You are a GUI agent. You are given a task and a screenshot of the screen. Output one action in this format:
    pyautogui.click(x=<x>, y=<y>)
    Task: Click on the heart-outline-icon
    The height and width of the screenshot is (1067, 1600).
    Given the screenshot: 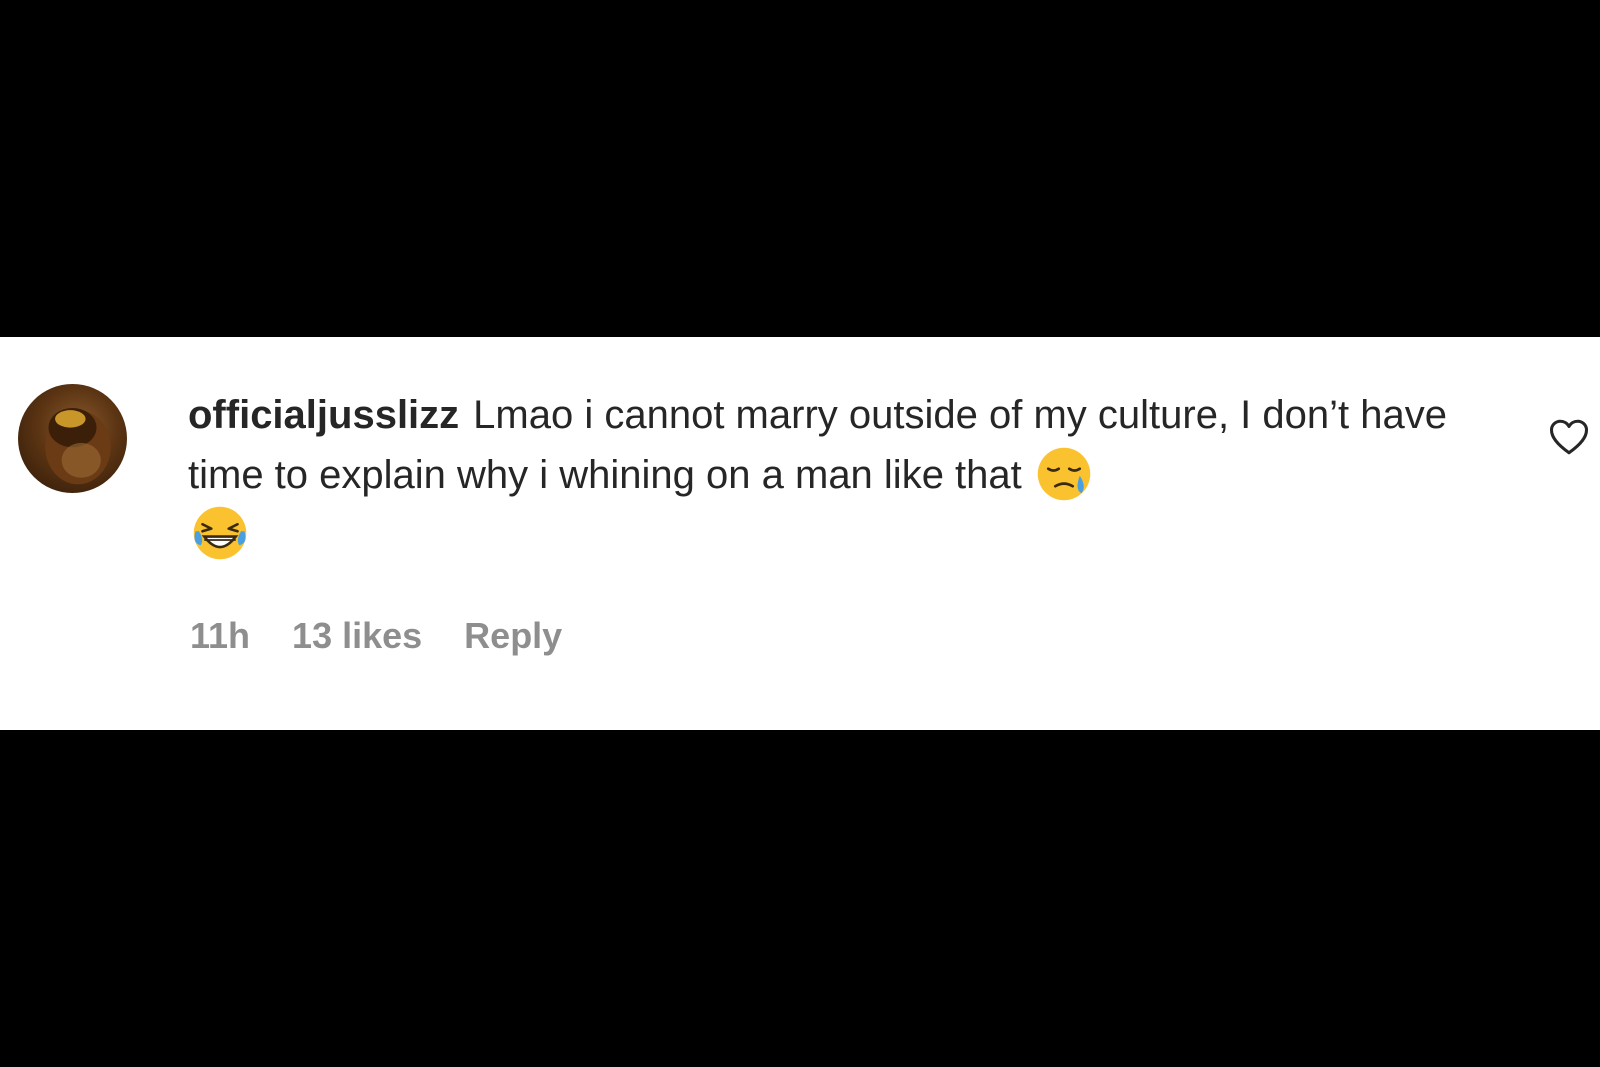 What is the action you would take?
    pyautogui.click(x=1569, y=437)
    